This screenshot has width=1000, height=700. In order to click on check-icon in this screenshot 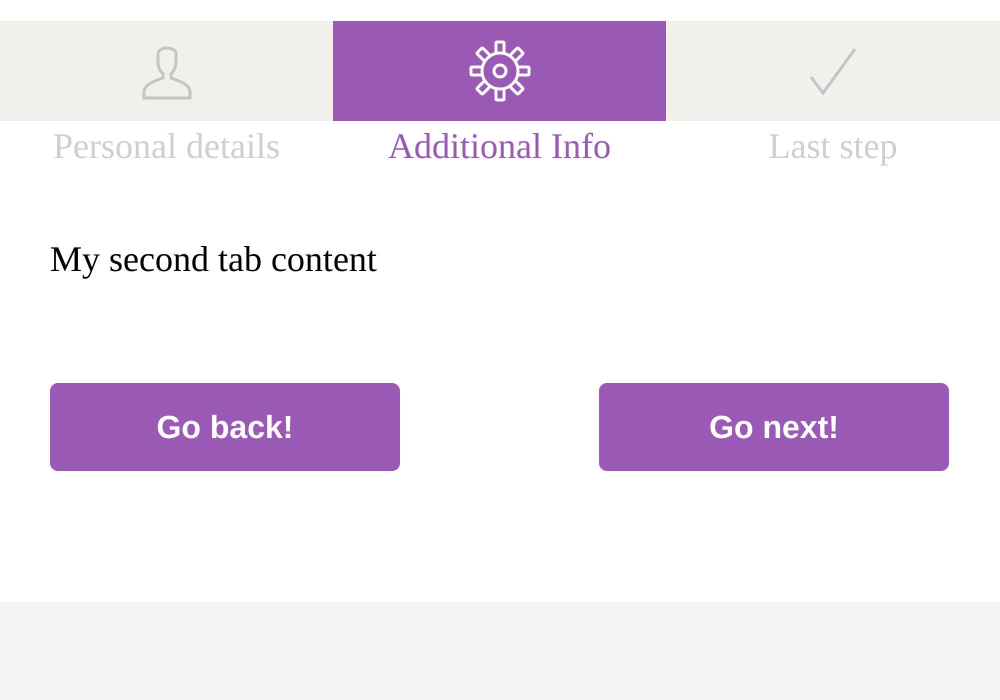, I will do `click(833, 71)`.